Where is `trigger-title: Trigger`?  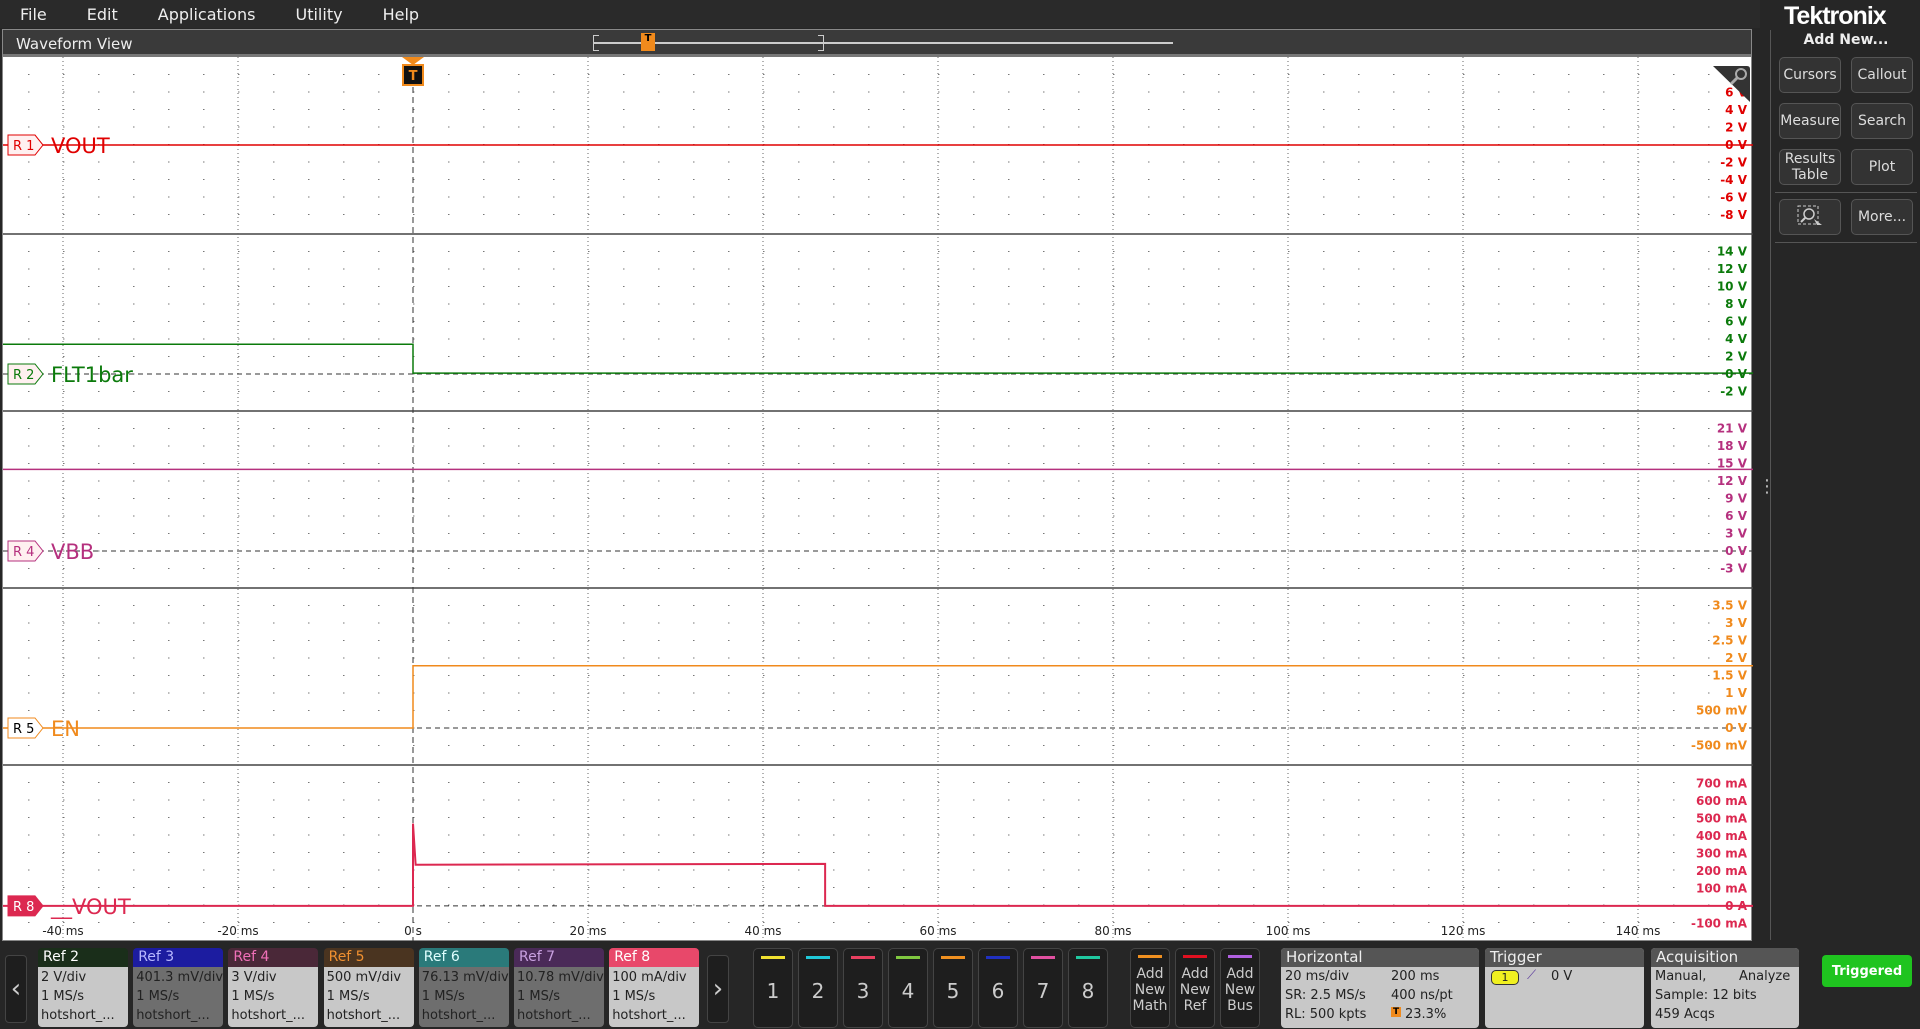
trigger-title: Trigger is located at coordinates (1564, 957).